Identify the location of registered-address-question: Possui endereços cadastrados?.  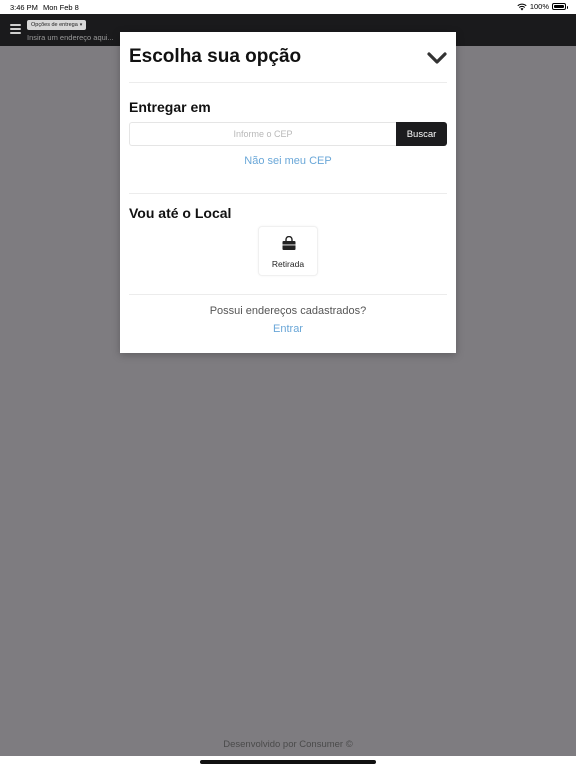
(288, 311).